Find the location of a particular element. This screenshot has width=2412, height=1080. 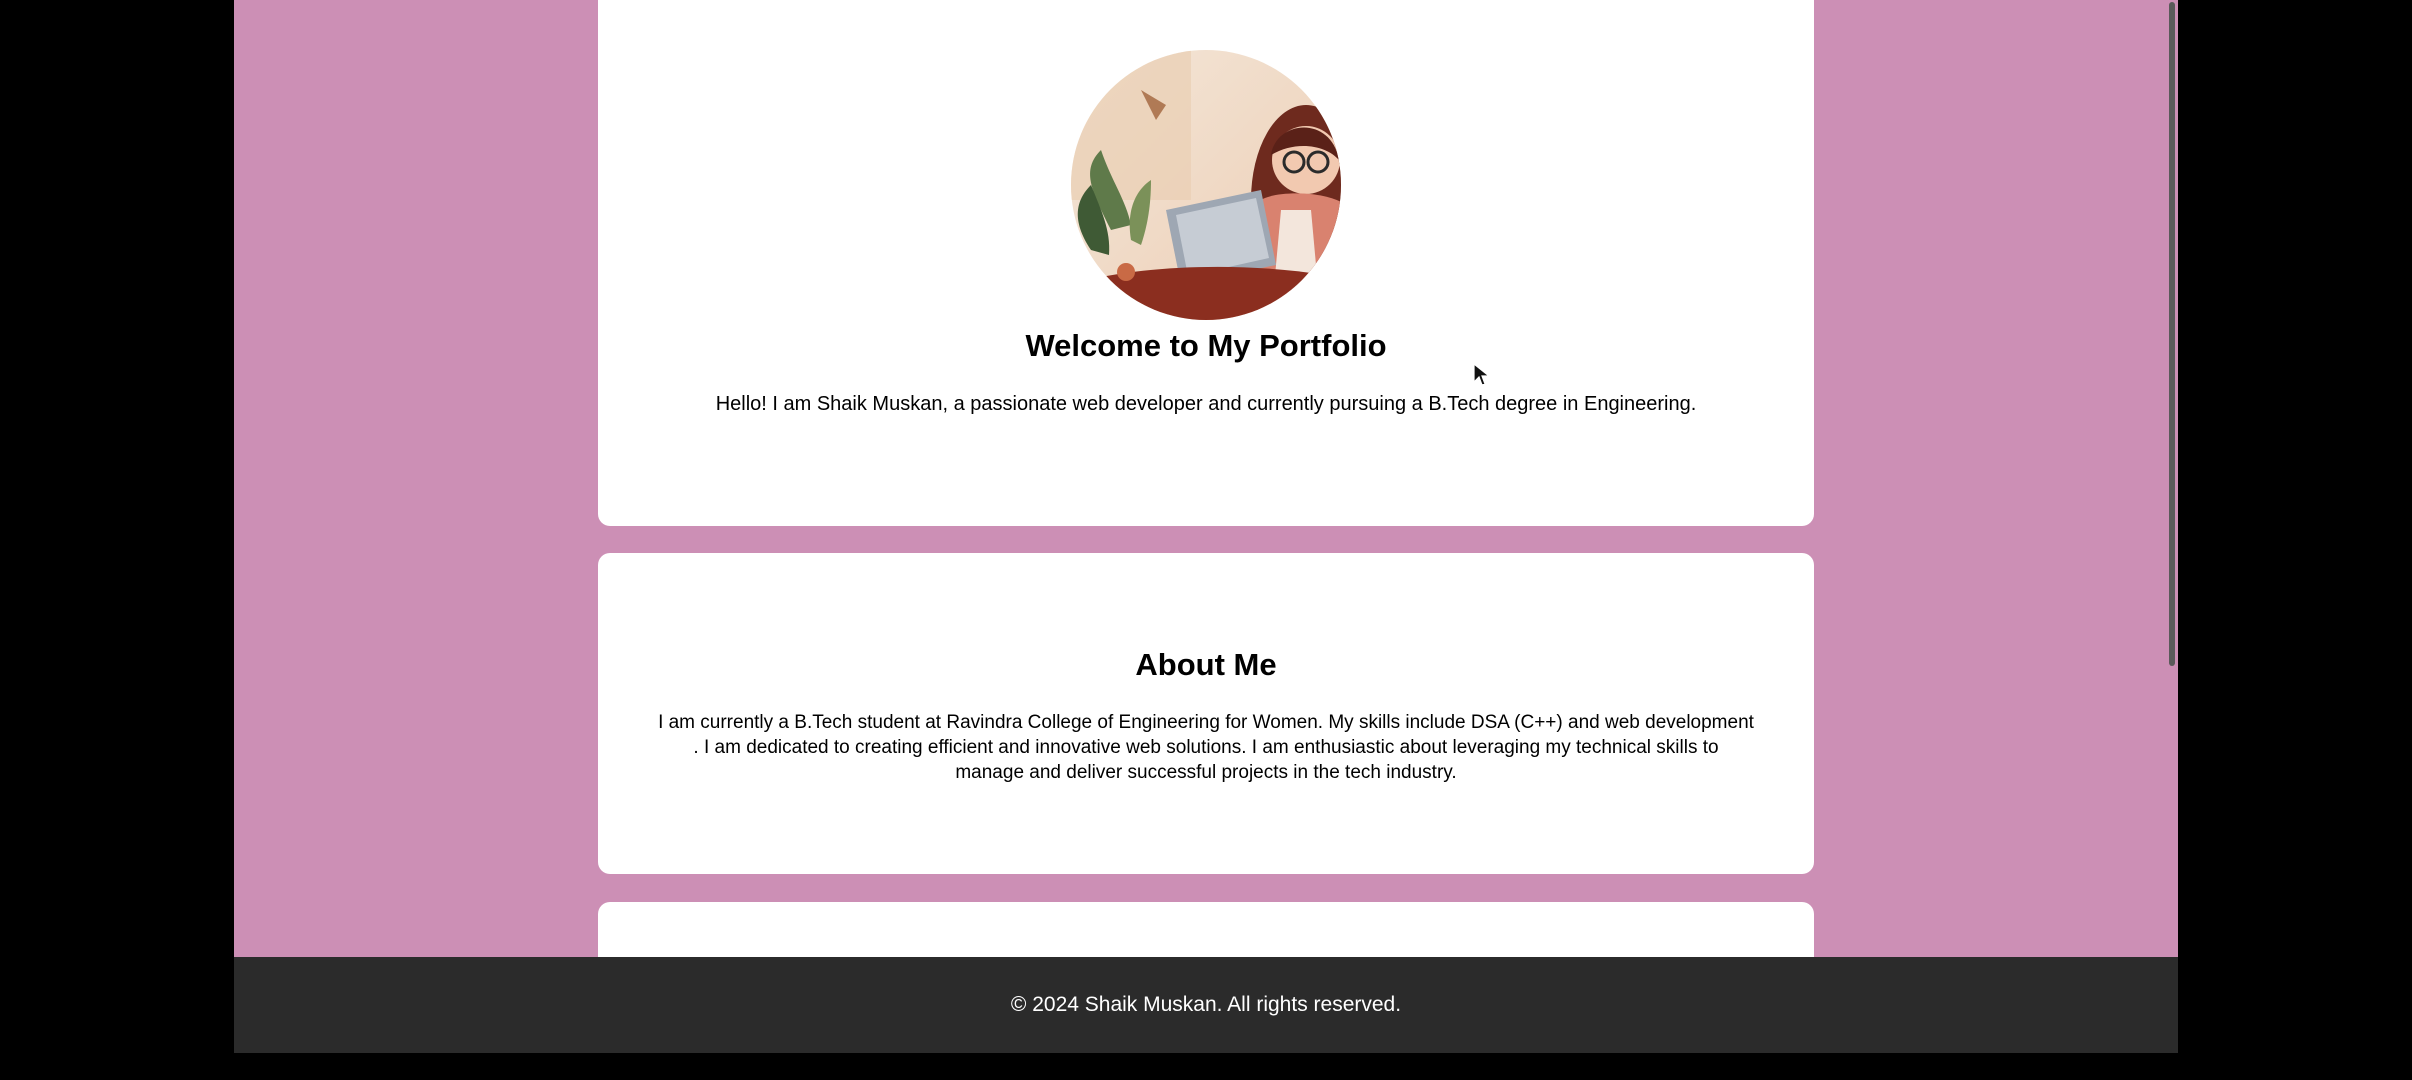

avatar is located at coordinates (1206, 185).